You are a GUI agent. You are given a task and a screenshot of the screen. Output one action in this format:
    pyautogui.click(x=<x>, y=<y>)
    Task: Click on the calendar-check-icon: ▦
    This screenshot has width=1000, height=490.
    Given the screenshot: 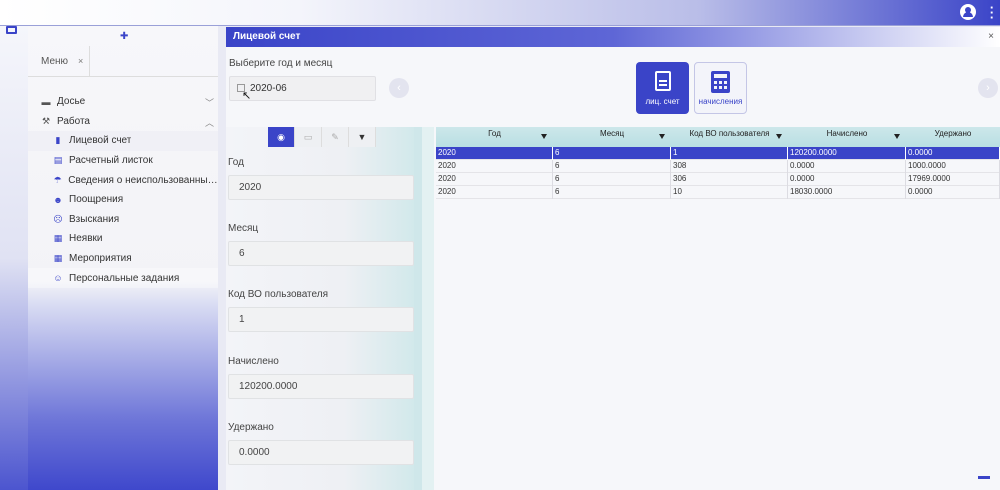 What is the action you would take?
    pyautogui.click(x=58, y=258)
    